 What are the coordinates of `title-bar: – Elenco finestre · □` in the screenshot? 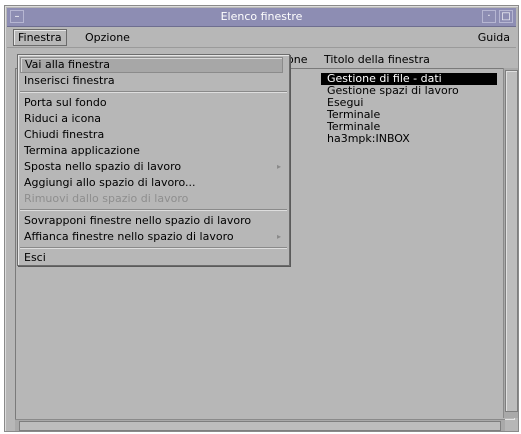 It's located at (261, 17).